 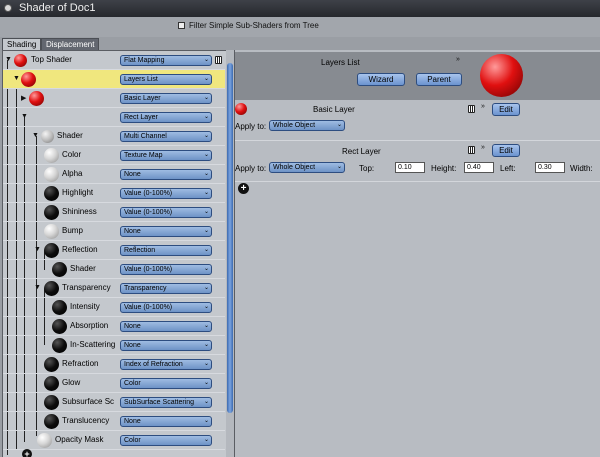 I want to click on shader-type-dropdown: Layers List ⌄, so click(x=166, y=79).